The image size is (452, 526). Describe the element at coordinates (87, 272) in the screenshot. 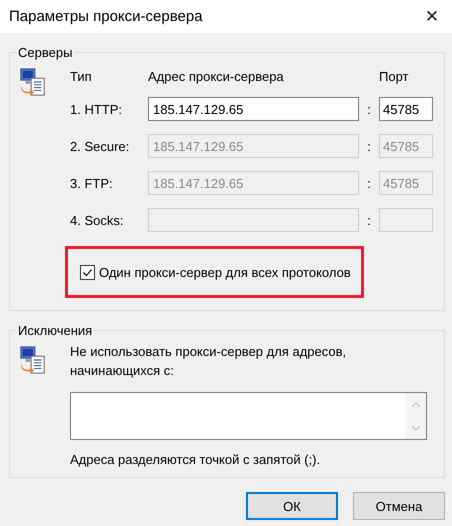

I see `checkbox` at that location.